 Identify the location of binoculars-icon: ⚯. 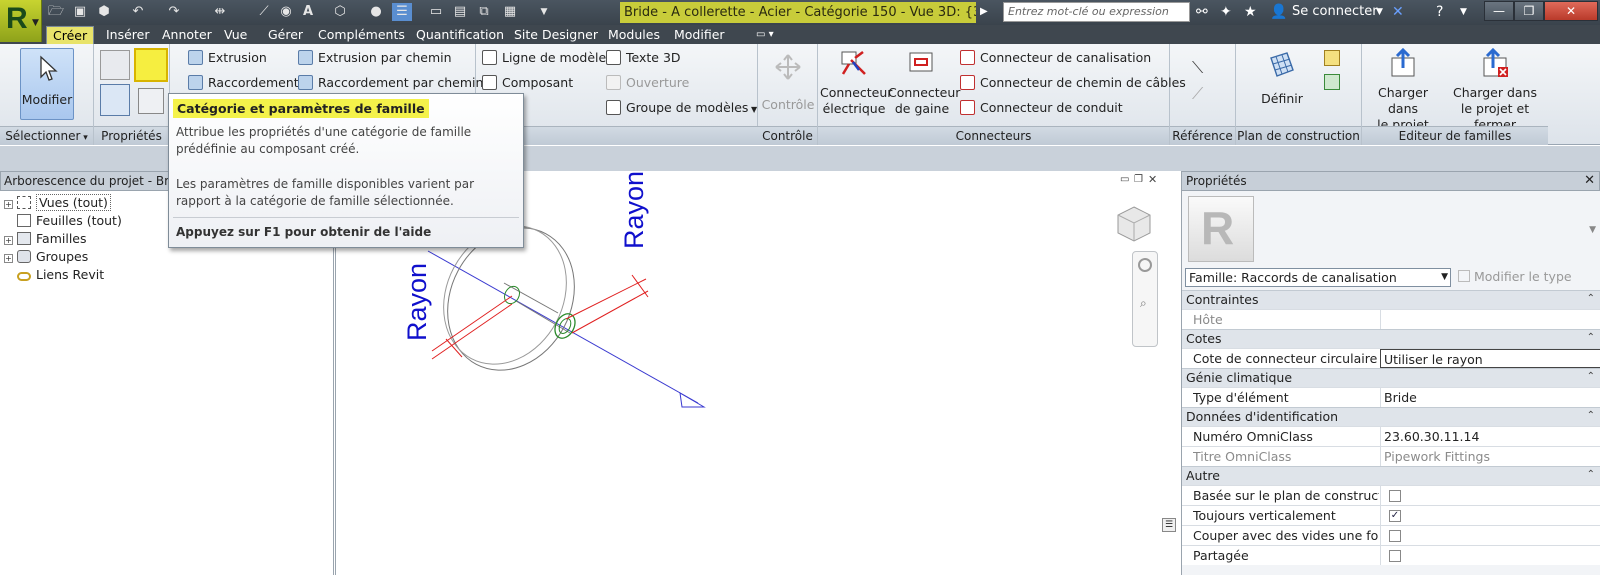
(1202, 12).